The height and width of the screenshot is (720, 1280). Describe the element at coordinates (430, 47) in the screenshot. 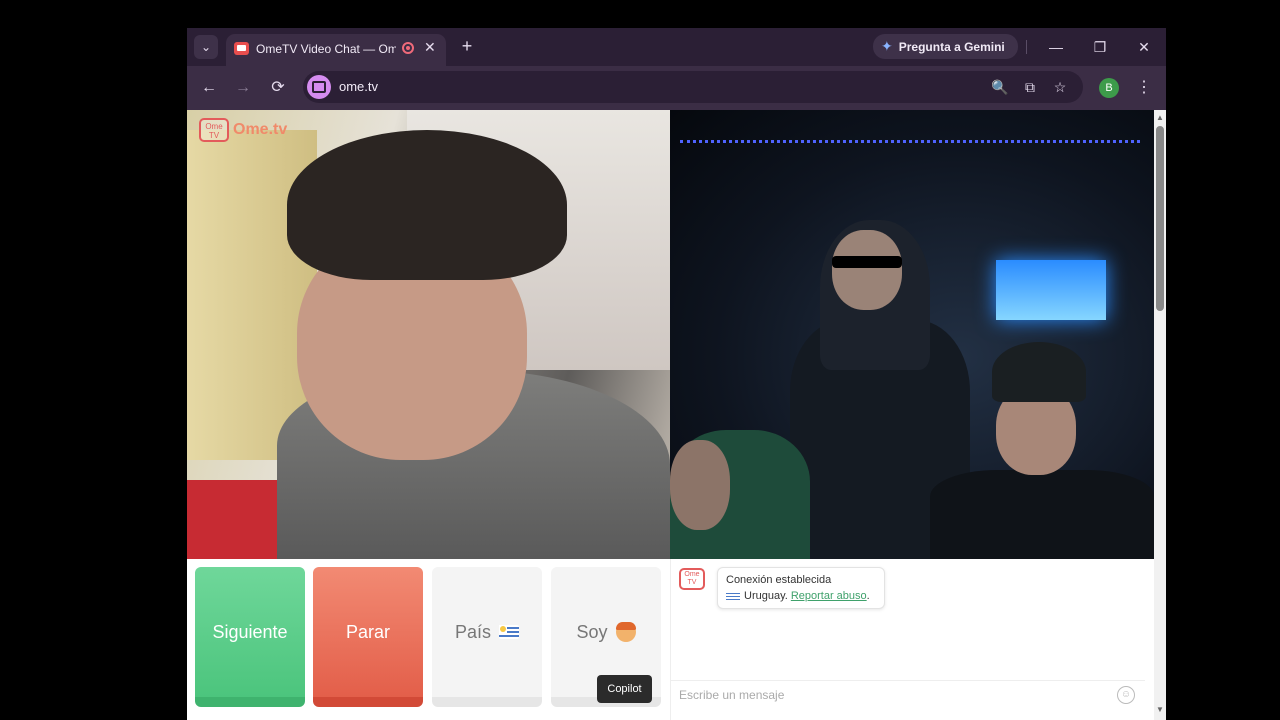

I see `tab-close-icon: ✕` at that location.